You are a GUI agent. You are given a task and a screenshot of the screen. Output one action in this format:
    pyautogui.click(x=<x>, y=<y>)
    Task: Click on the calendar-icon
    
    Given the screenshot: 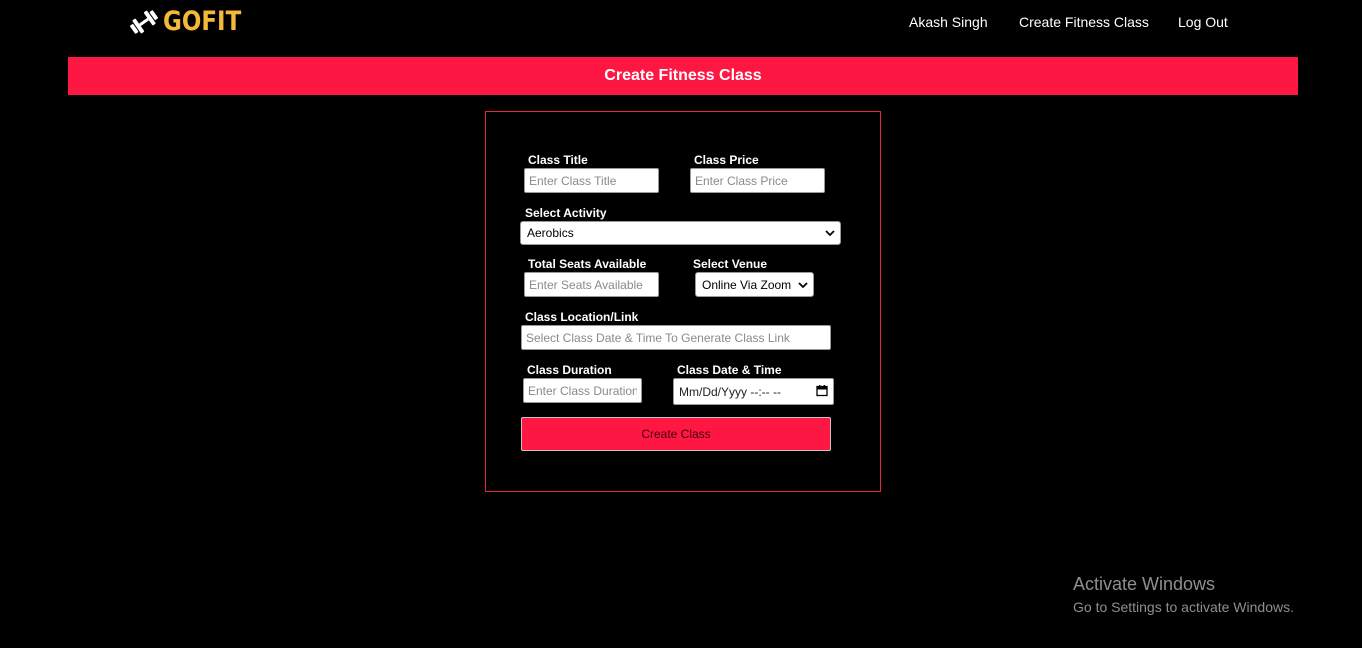 What is the action you would take?
    pyautogui.click(x=822, y=391)
    